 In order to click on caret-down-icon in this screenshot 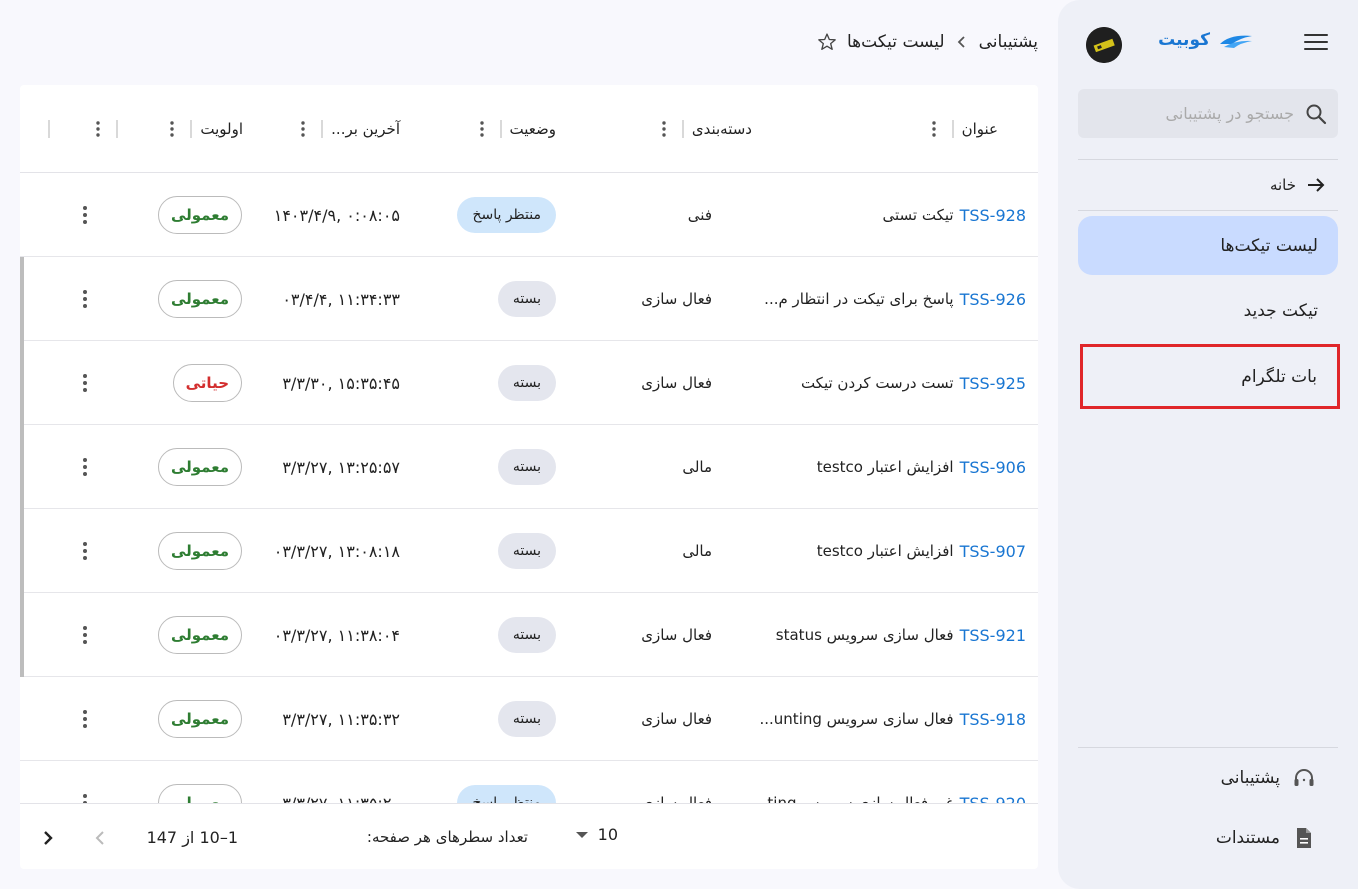, I will do `click(581, 834)`.